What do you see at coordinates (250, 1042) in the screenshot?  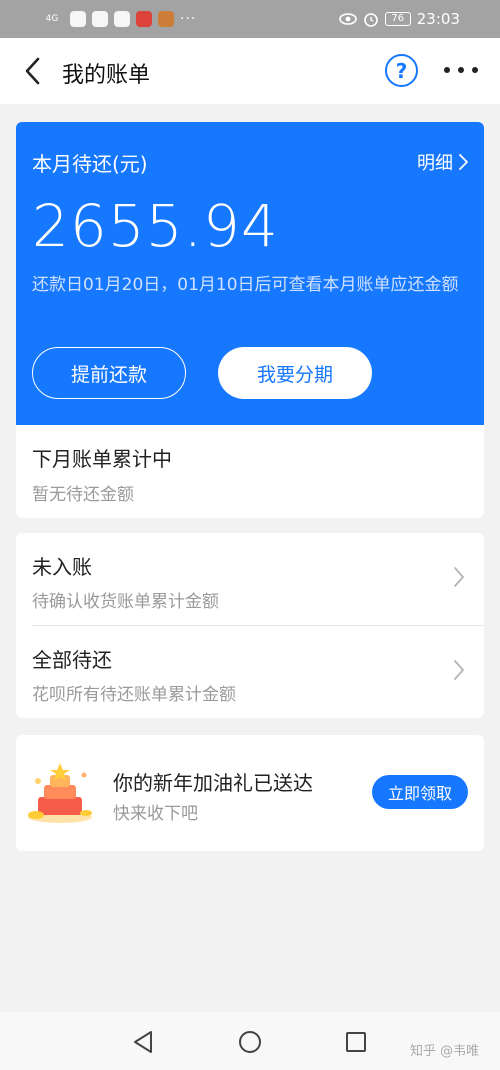 I see `nav-home-icon` at bounding box center [250, 1042].